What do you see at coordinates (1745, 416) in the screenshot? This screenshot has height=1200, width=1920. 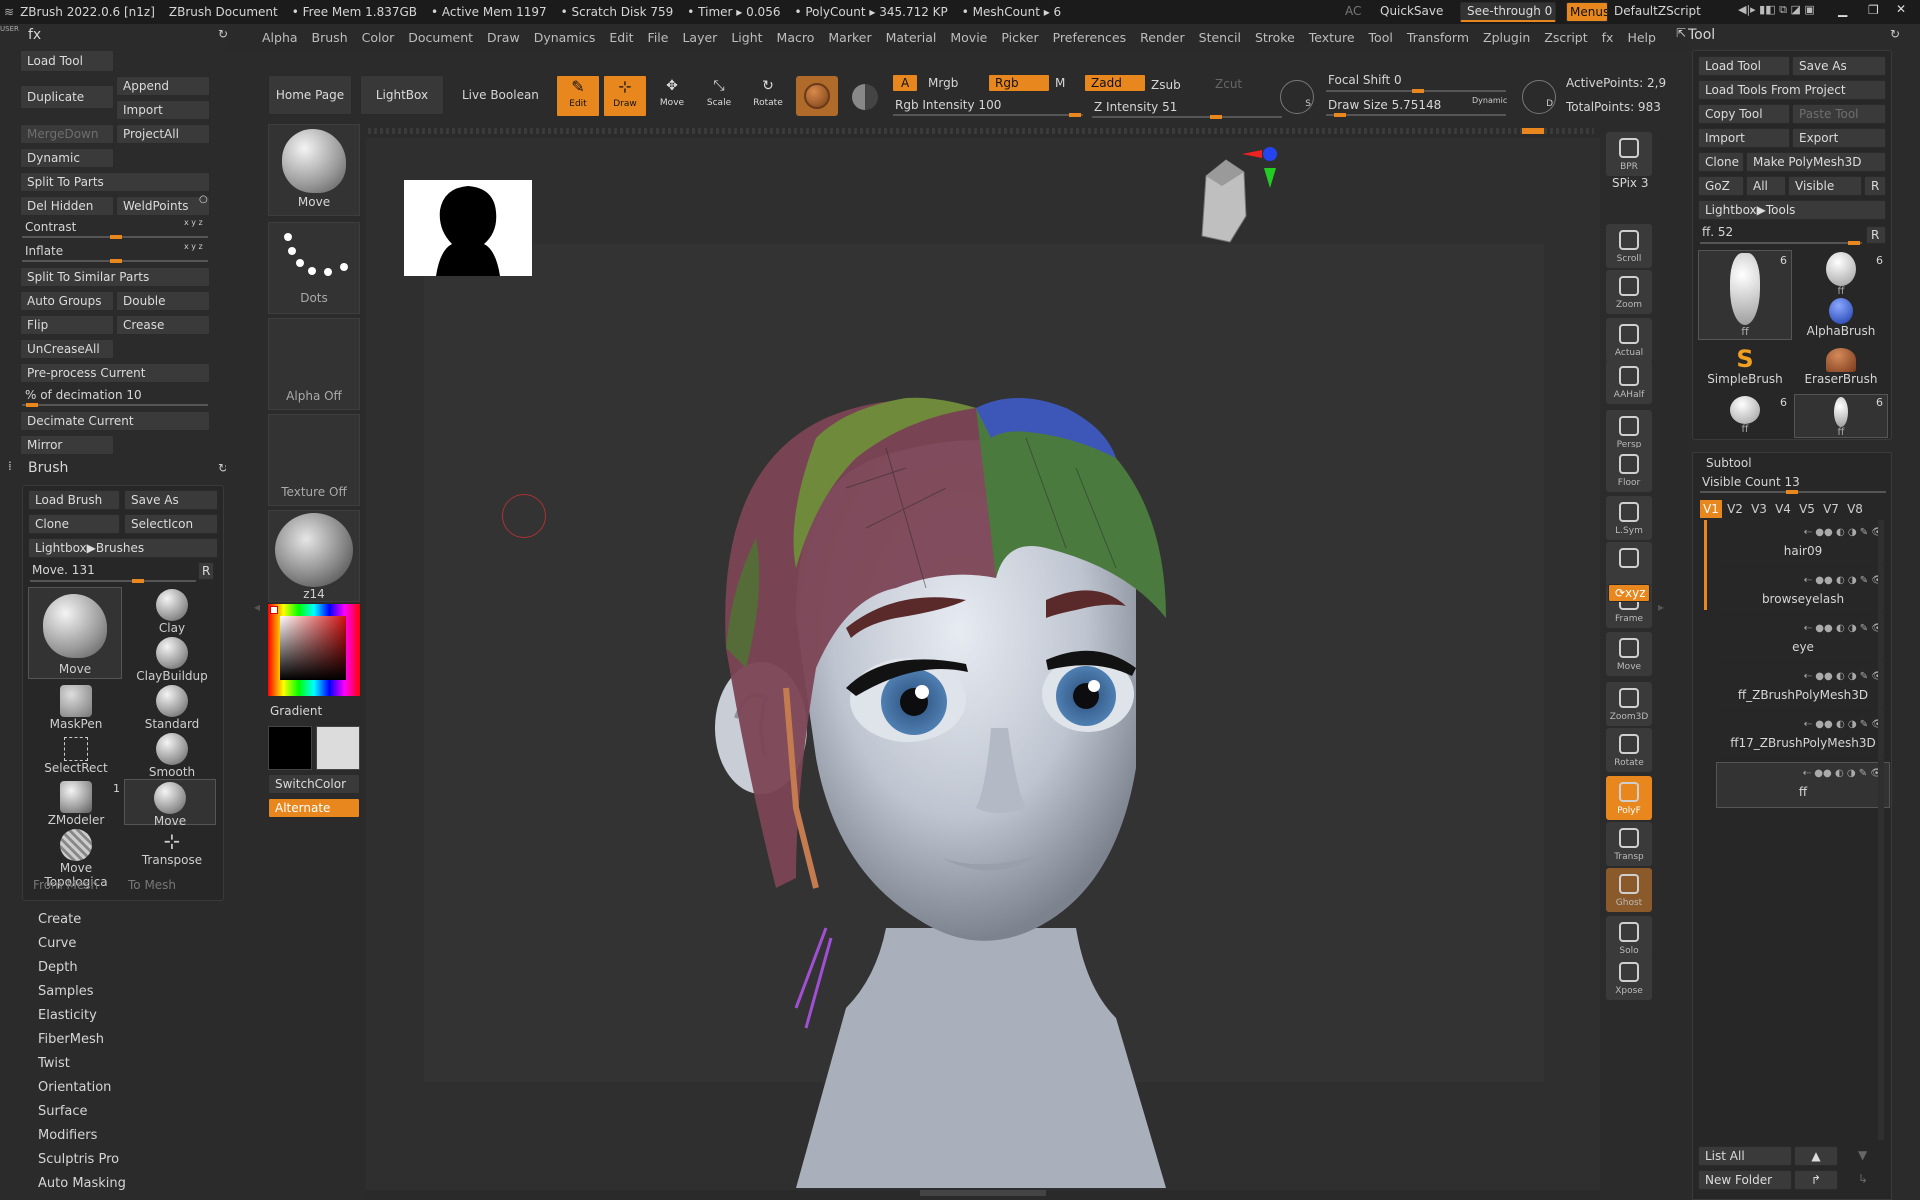 I see `tool-thumb-ff-2: ff` at bounding box center [1745, 416].